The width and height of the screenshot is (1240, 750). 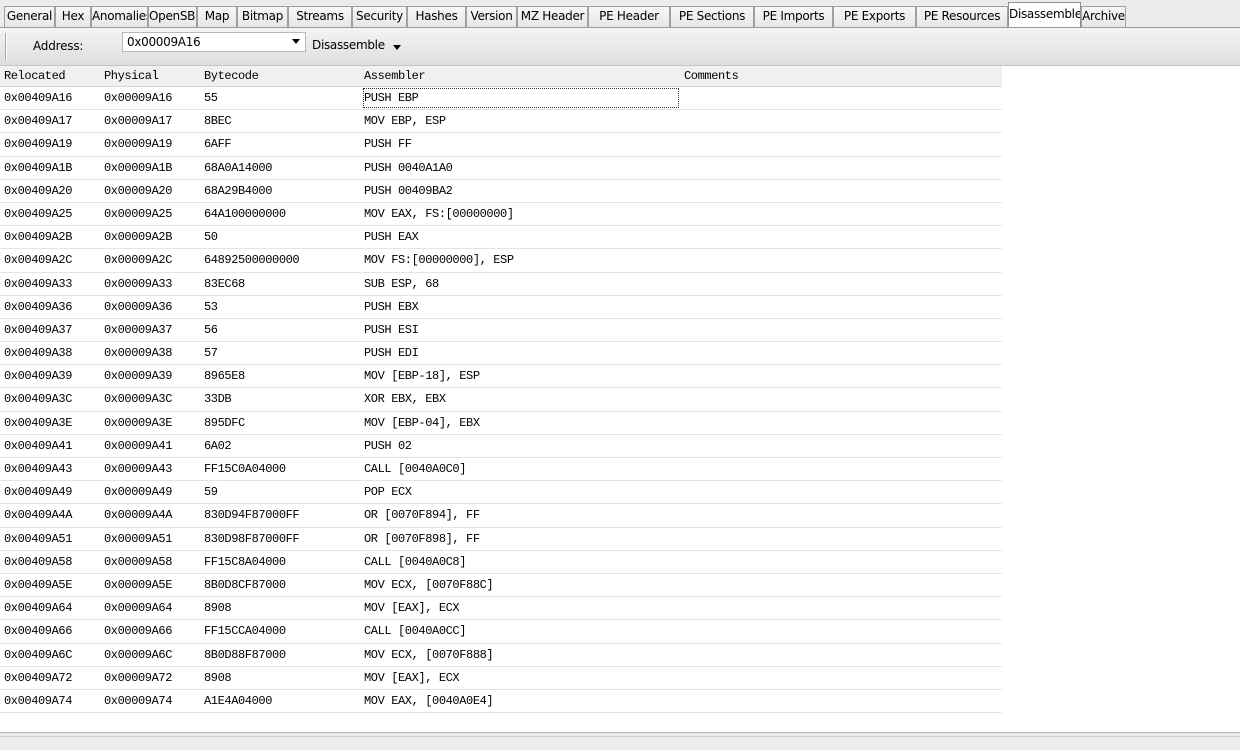 I want to click on bytecode-cell: 830D94F87000FF, so click(x=282, y=515).